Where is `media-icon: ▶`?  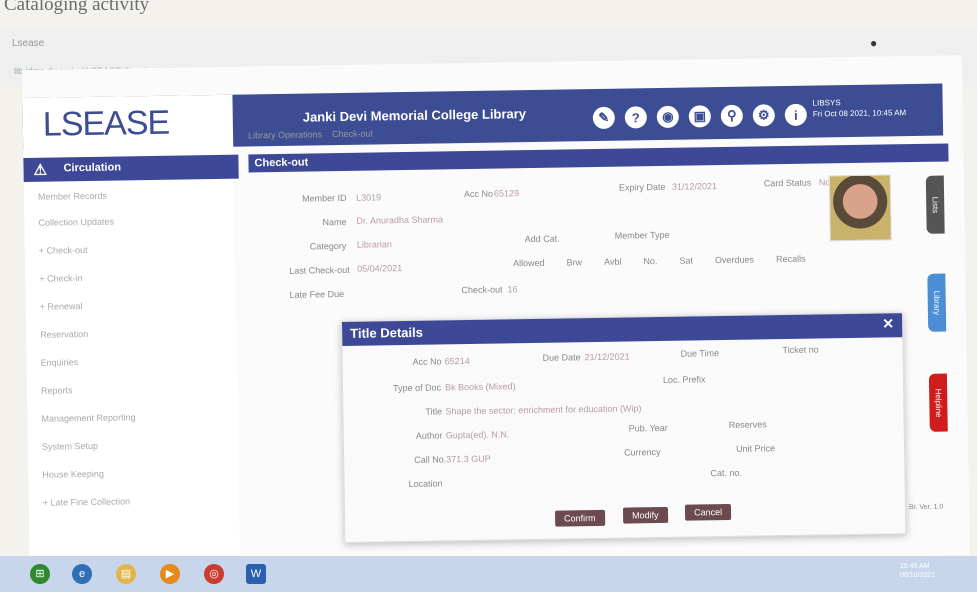 media-icon: ▶ is located at coordinates (170, 574).